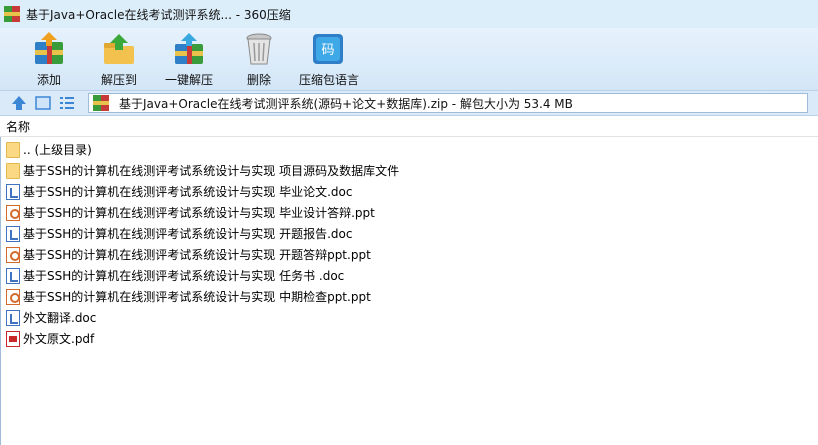  I want to click on window-title: 基于Java+Oracle在线考试测评系统... - 360压缩, so click(158, 14).